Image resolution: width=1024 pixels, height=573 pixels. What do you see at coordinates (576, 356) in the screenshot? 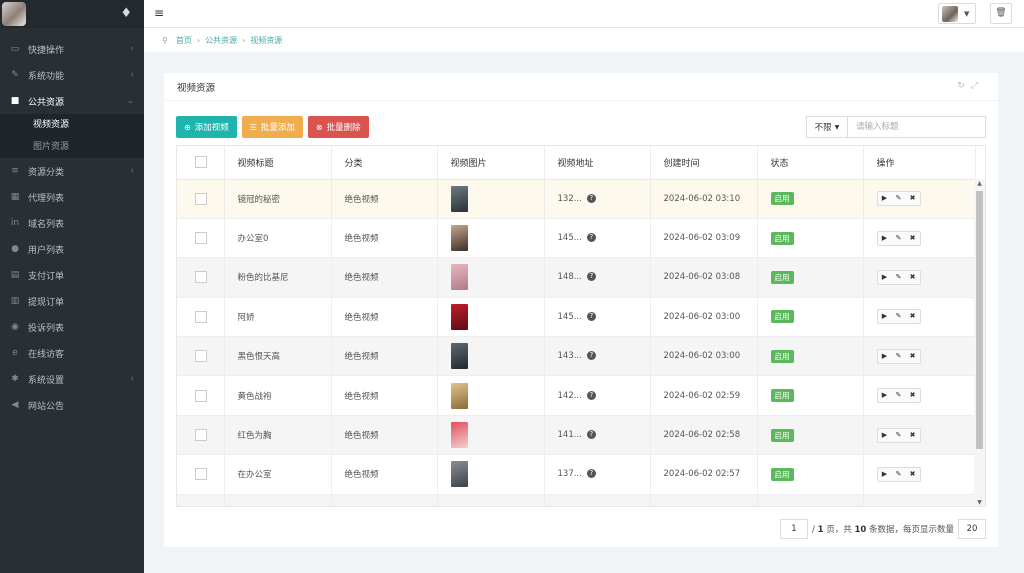
I see `table-row: 黑色恨天高 绝色视频 143...? 2024-06-02 03:00 启用 ▶ ✎ ✖` at bounding box center [576, 356].